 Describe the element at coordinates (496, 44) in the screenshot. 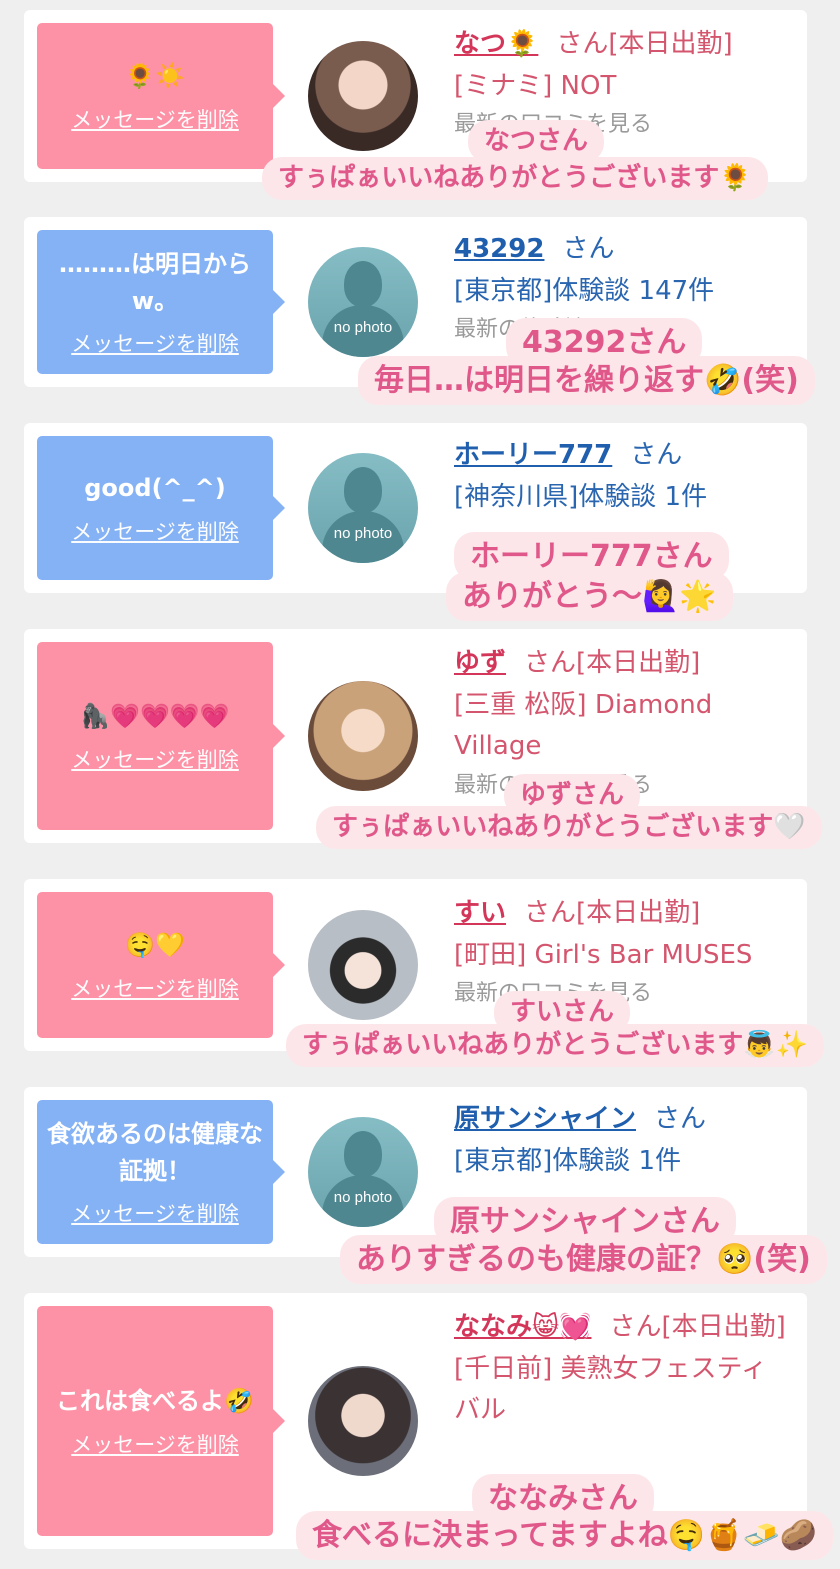

I see `user-name-link: なつ🌻` at that location.